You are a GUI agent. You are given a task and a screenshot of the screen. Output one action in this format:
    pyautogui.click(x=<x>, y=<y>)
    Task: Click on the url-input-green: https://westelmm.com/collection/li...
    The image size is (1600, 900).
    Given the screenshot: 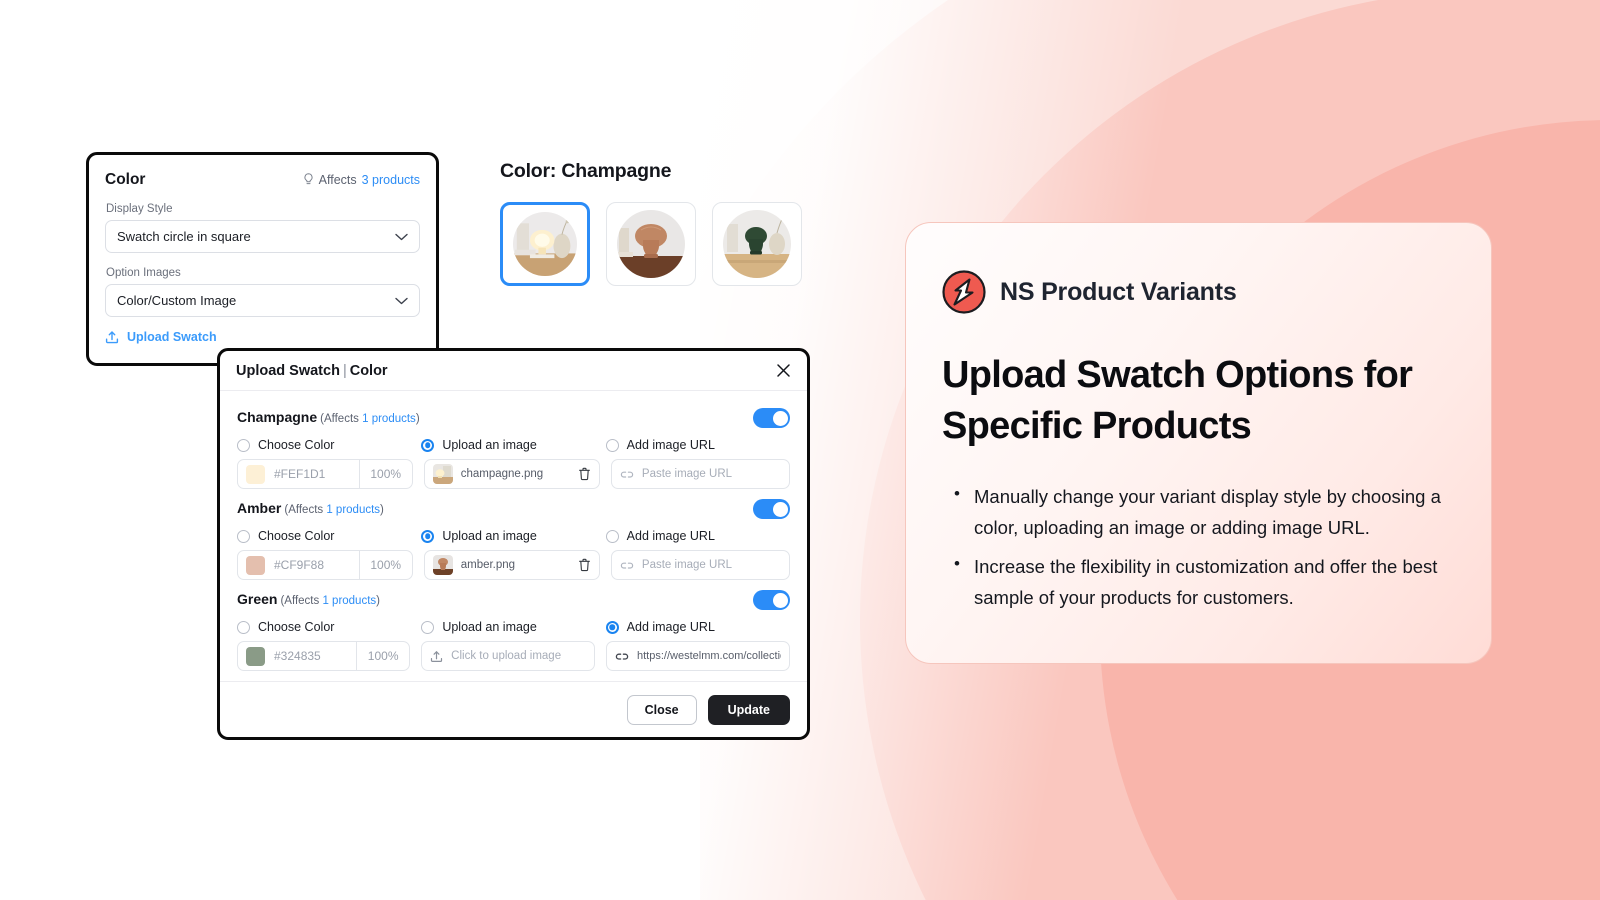 What is the action you would take?
    pyautogui.click(x=698, y=656)
    